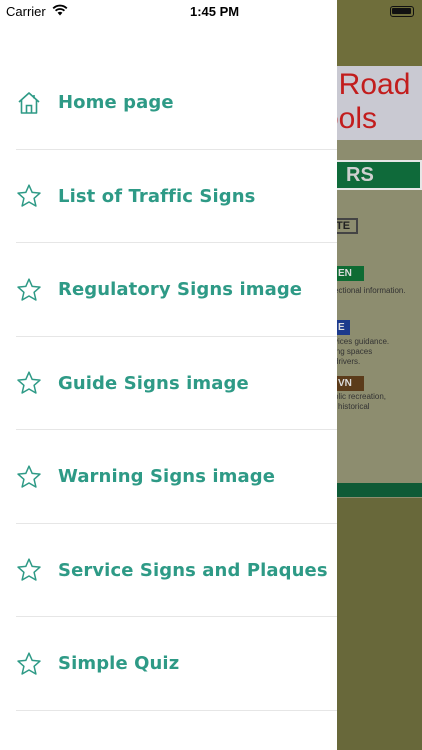 This screenshot has height=750, width=422. Describe the element at coordinates (346, 226) in the screenshot. I see `background-white-box: TE` at that location.